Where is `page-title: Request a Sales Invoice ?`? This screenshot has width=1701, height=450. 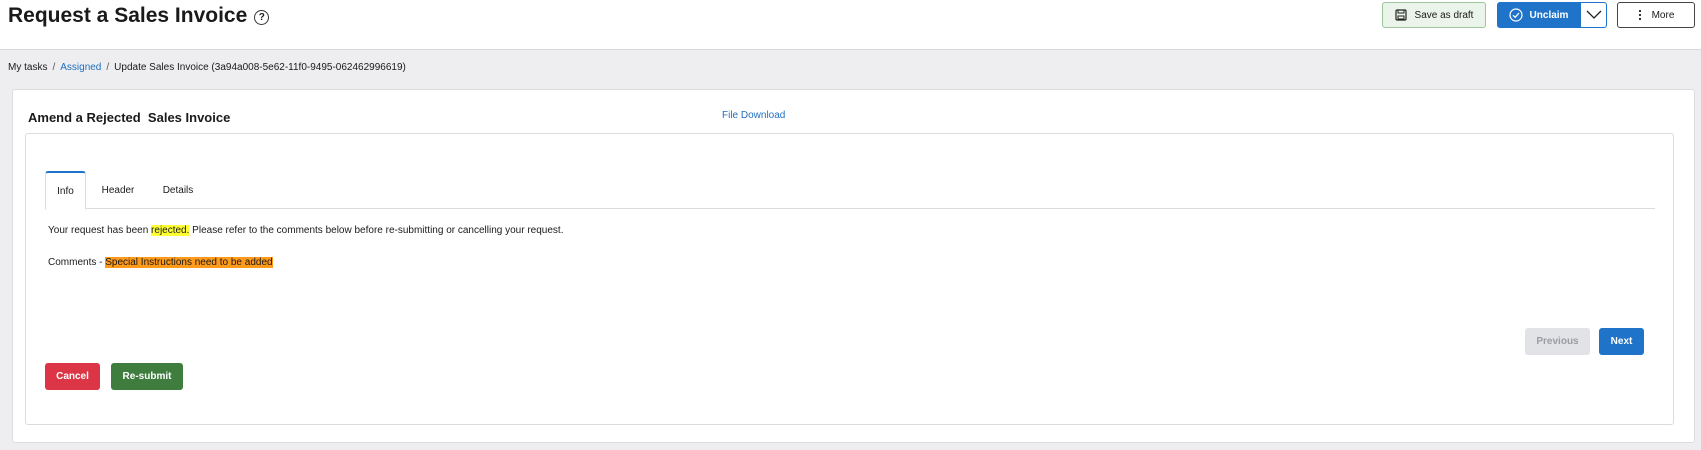 page-title: Request a Sales Invoice ? is located at coordinates (139, 16).